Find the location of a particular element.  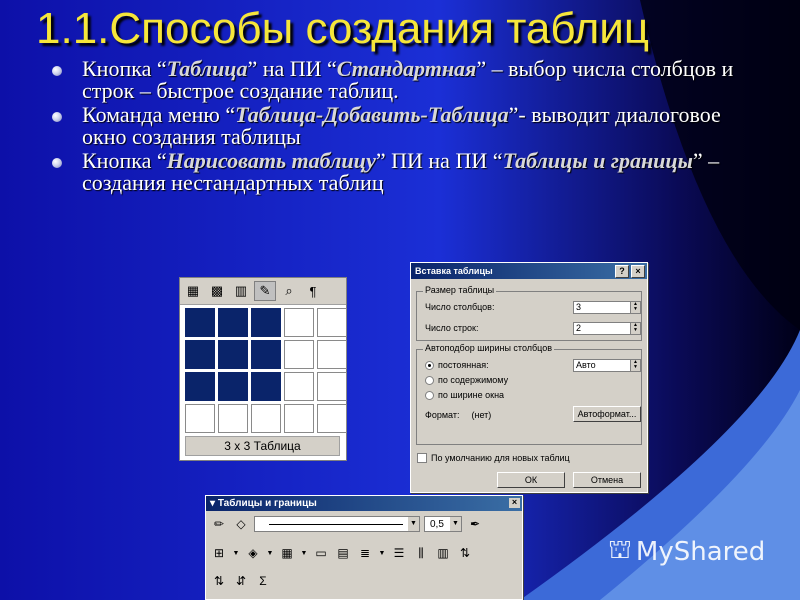

default-checkbox-label: По умолчанию для новых таблиц is located at coordinates (500, 458).